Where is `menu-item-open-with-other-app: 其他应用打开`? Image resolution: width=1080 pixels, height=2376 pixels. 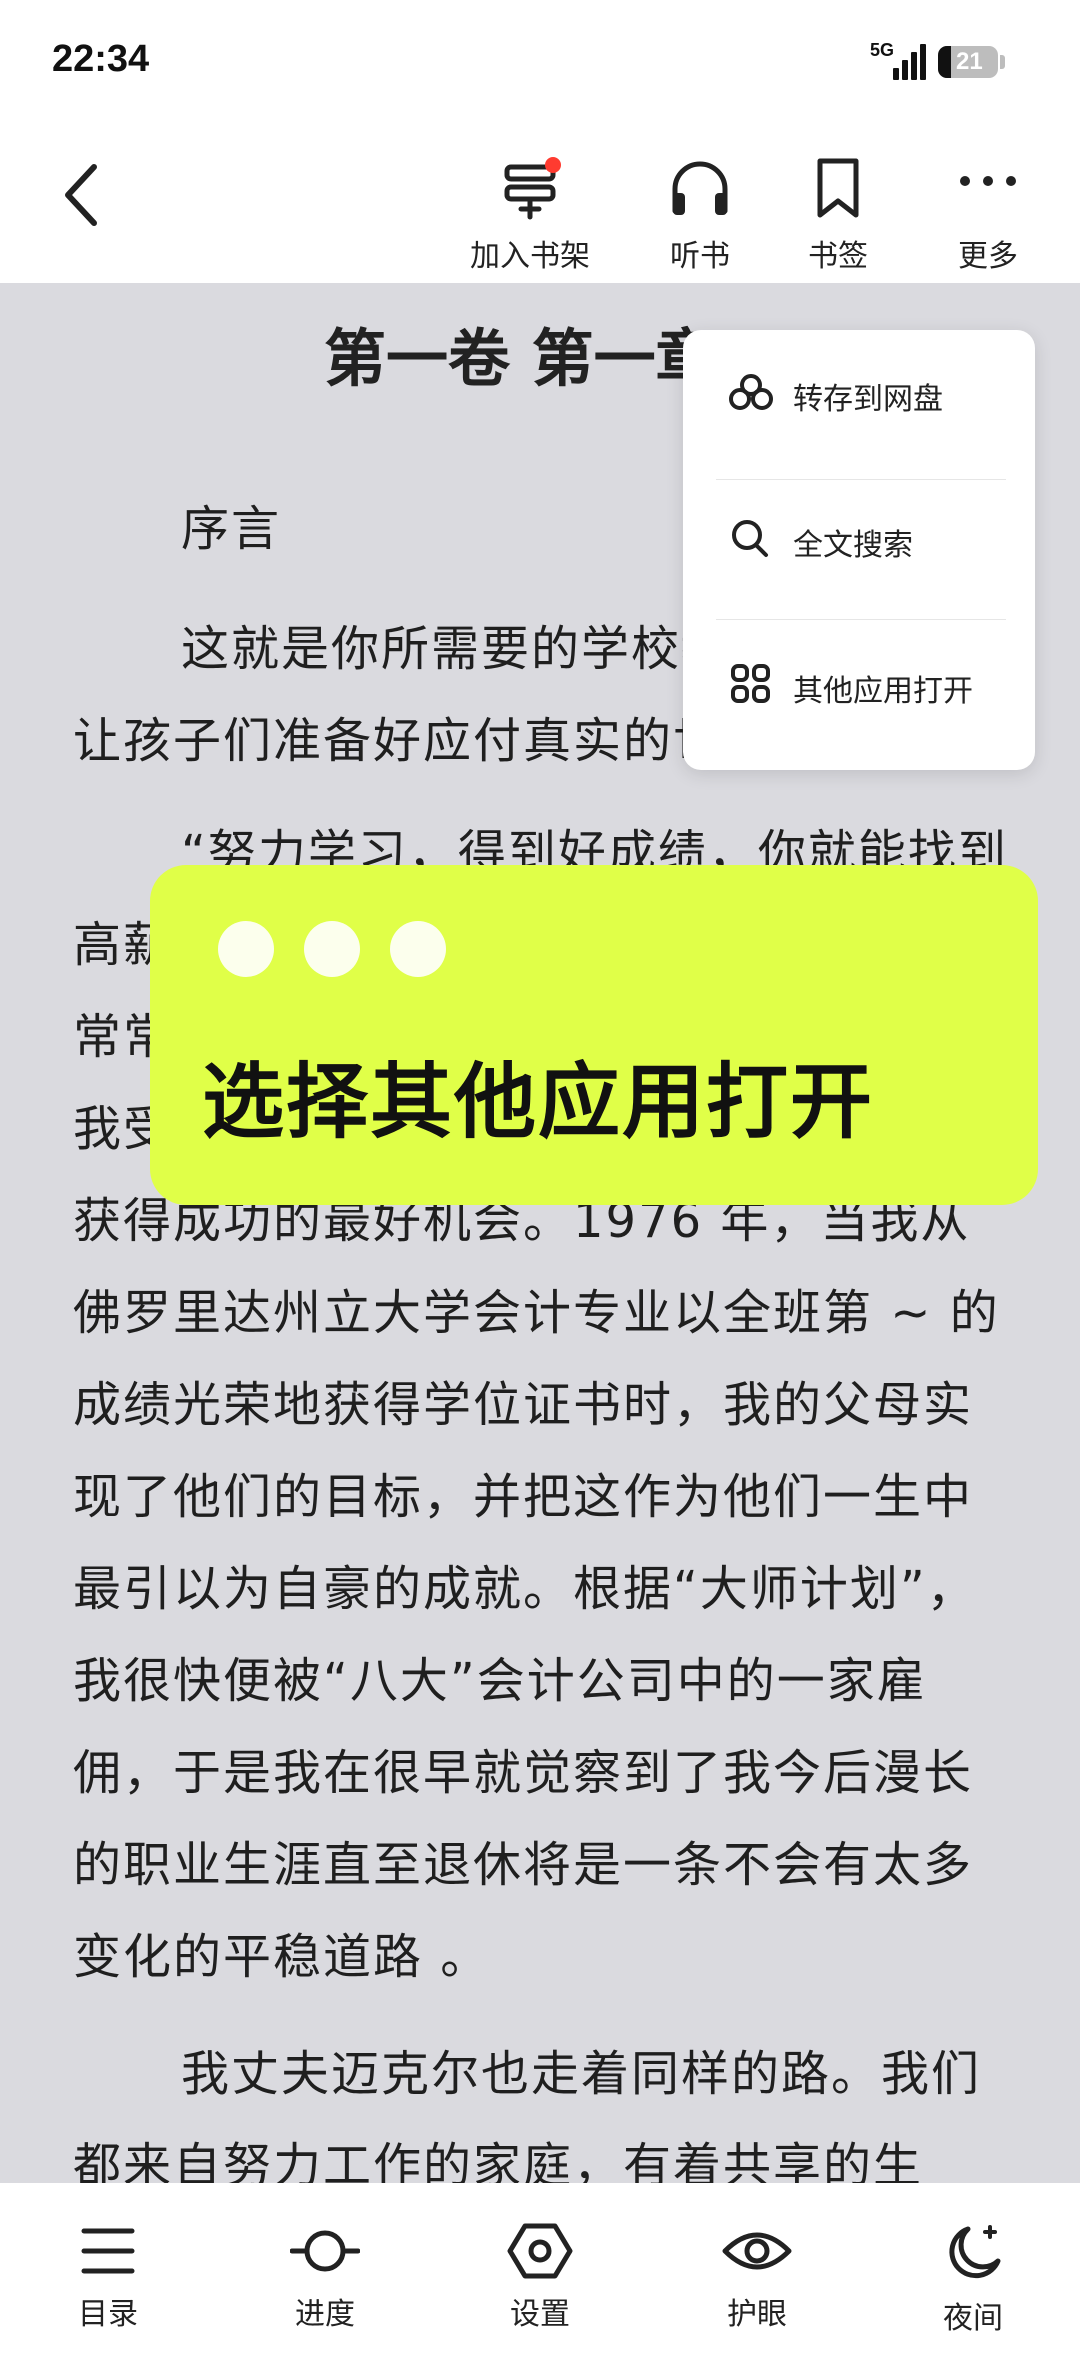 menu-item-open-with-other-app: 其他应用打开 is located at coordinates (859, 682).